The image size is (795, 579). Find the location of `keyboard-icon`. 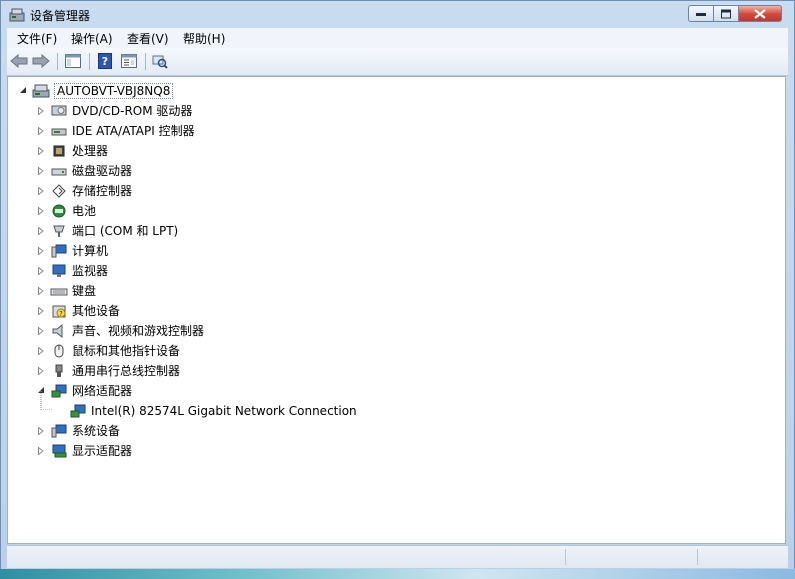

keyboard-icon is located at coordinates (59, 291).